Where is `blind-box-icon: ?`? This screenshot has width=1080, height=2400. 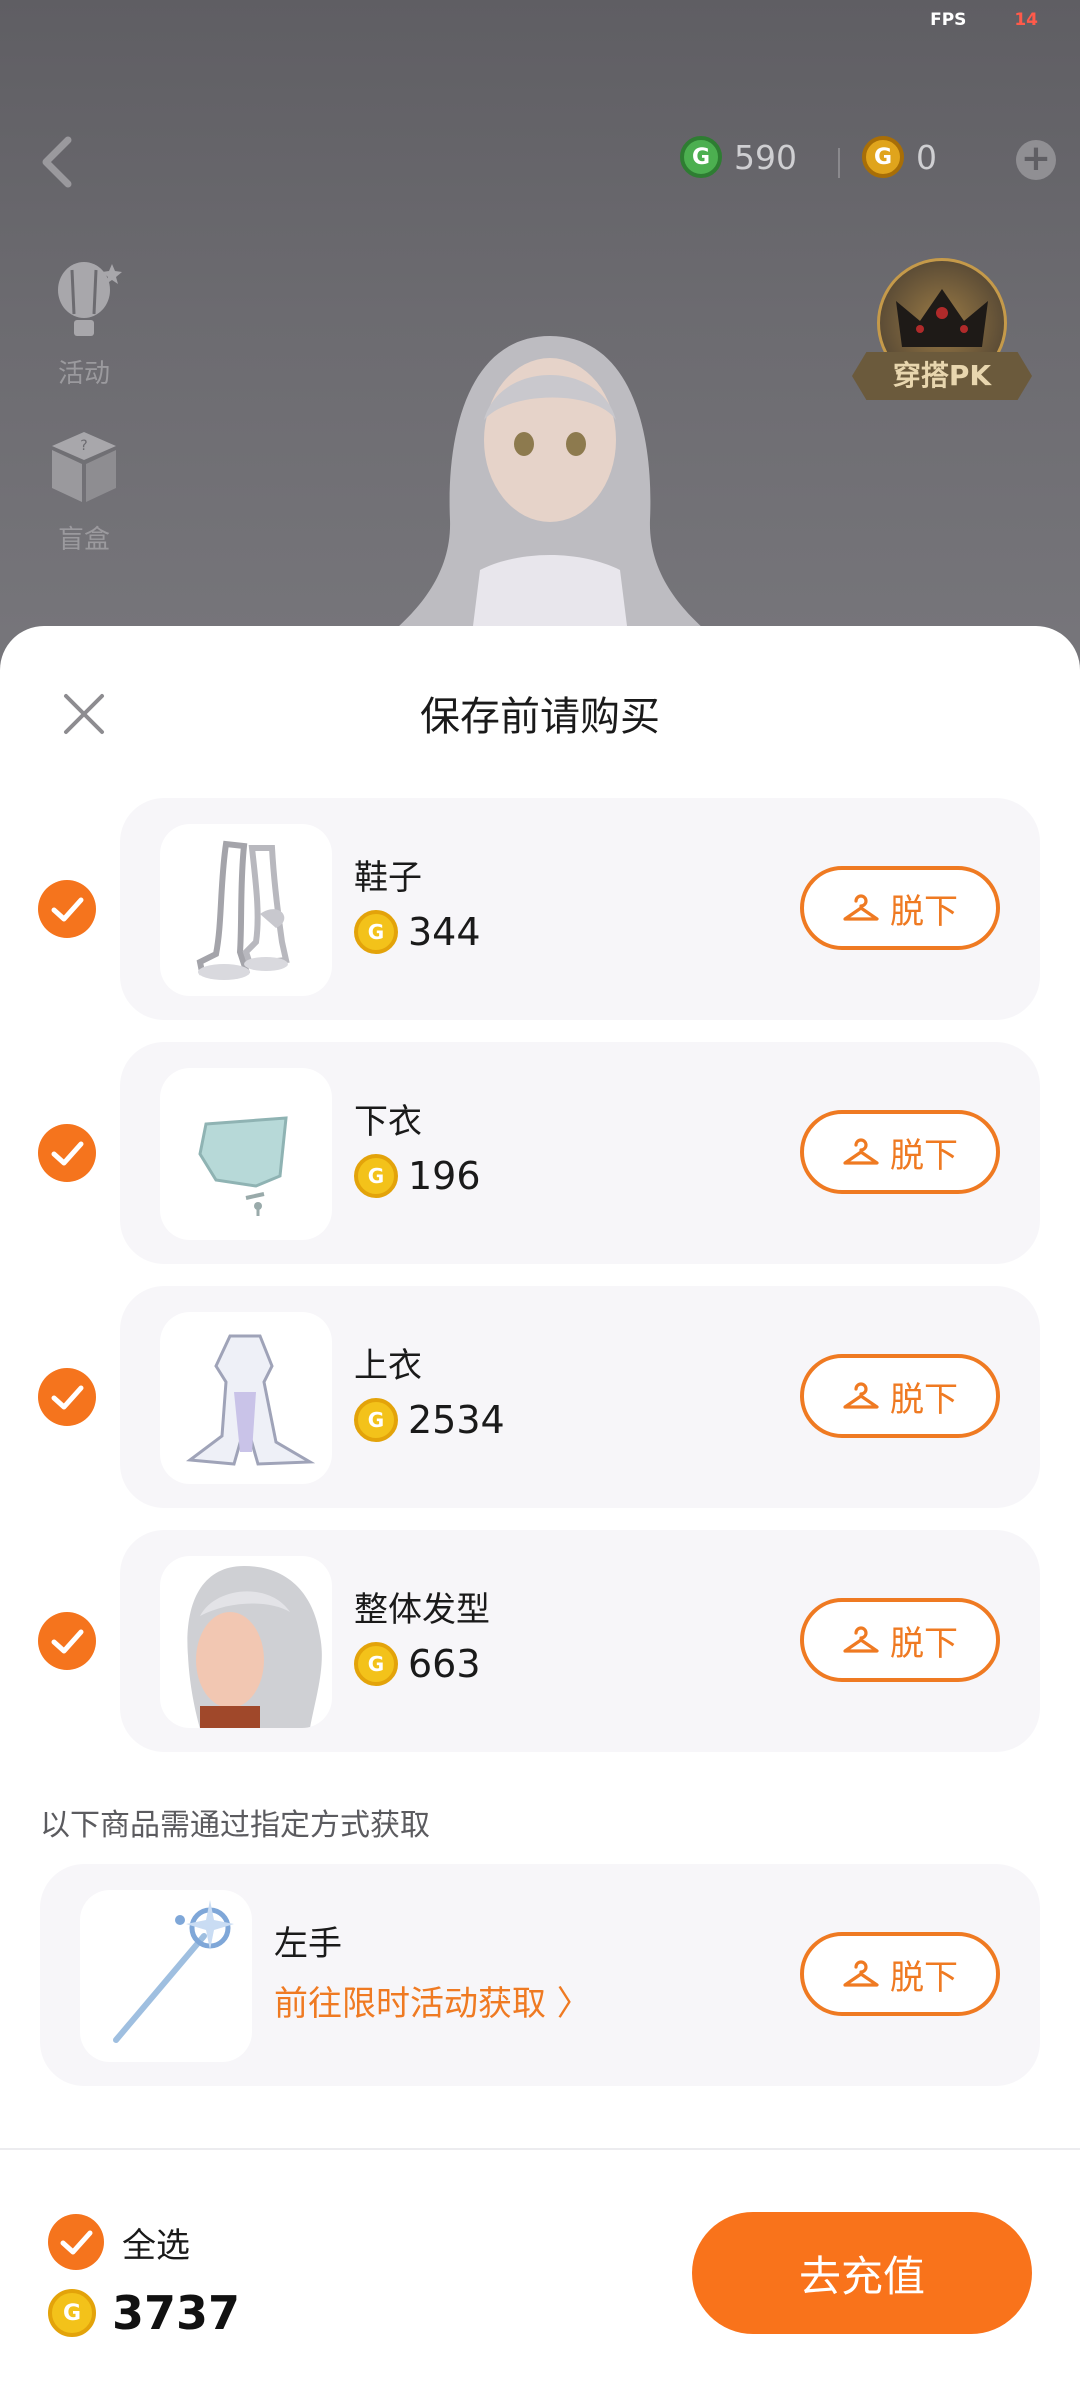 blind-box-icon: ? is located at coordinates (84, 467).